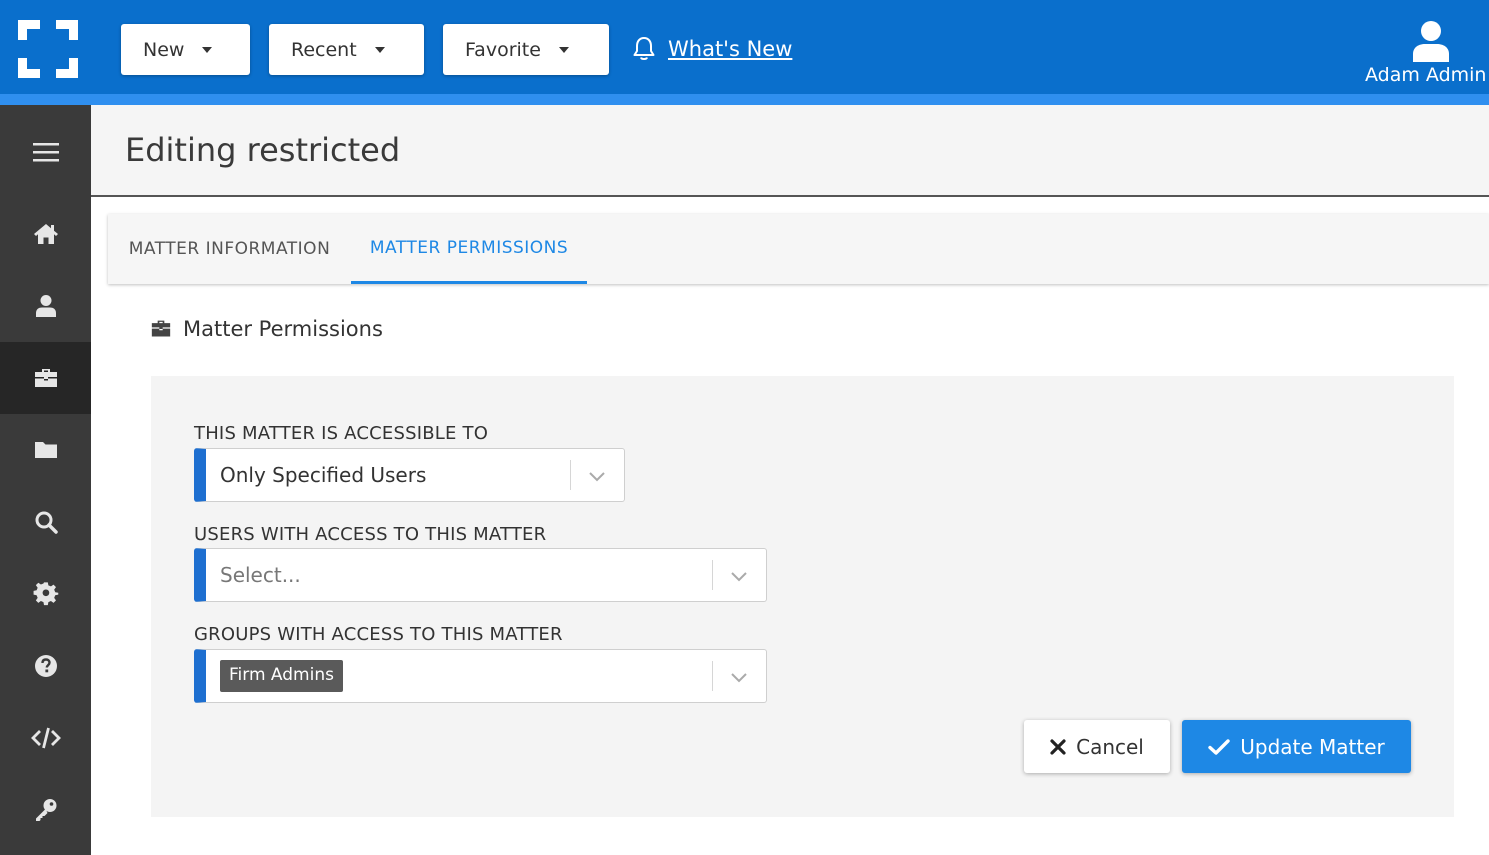  I want to click on page-title: Editing restricted, so click(263, 150).